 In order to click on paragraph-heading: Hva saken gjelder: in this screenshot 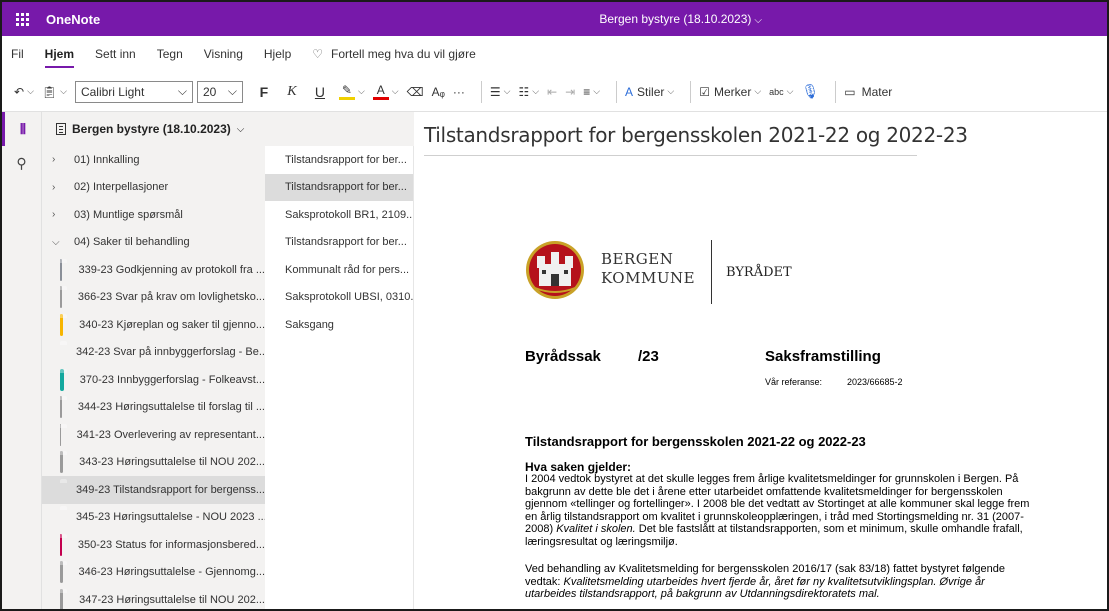, I will do `click(578, 467)`.